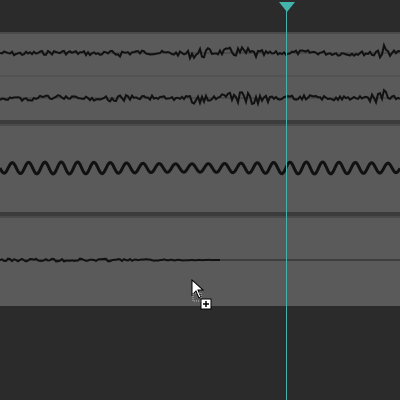  What do you see at coordinates (200, 16) in the screenshot?
I see `timeline-ruler` at bounding box center [200, 16].